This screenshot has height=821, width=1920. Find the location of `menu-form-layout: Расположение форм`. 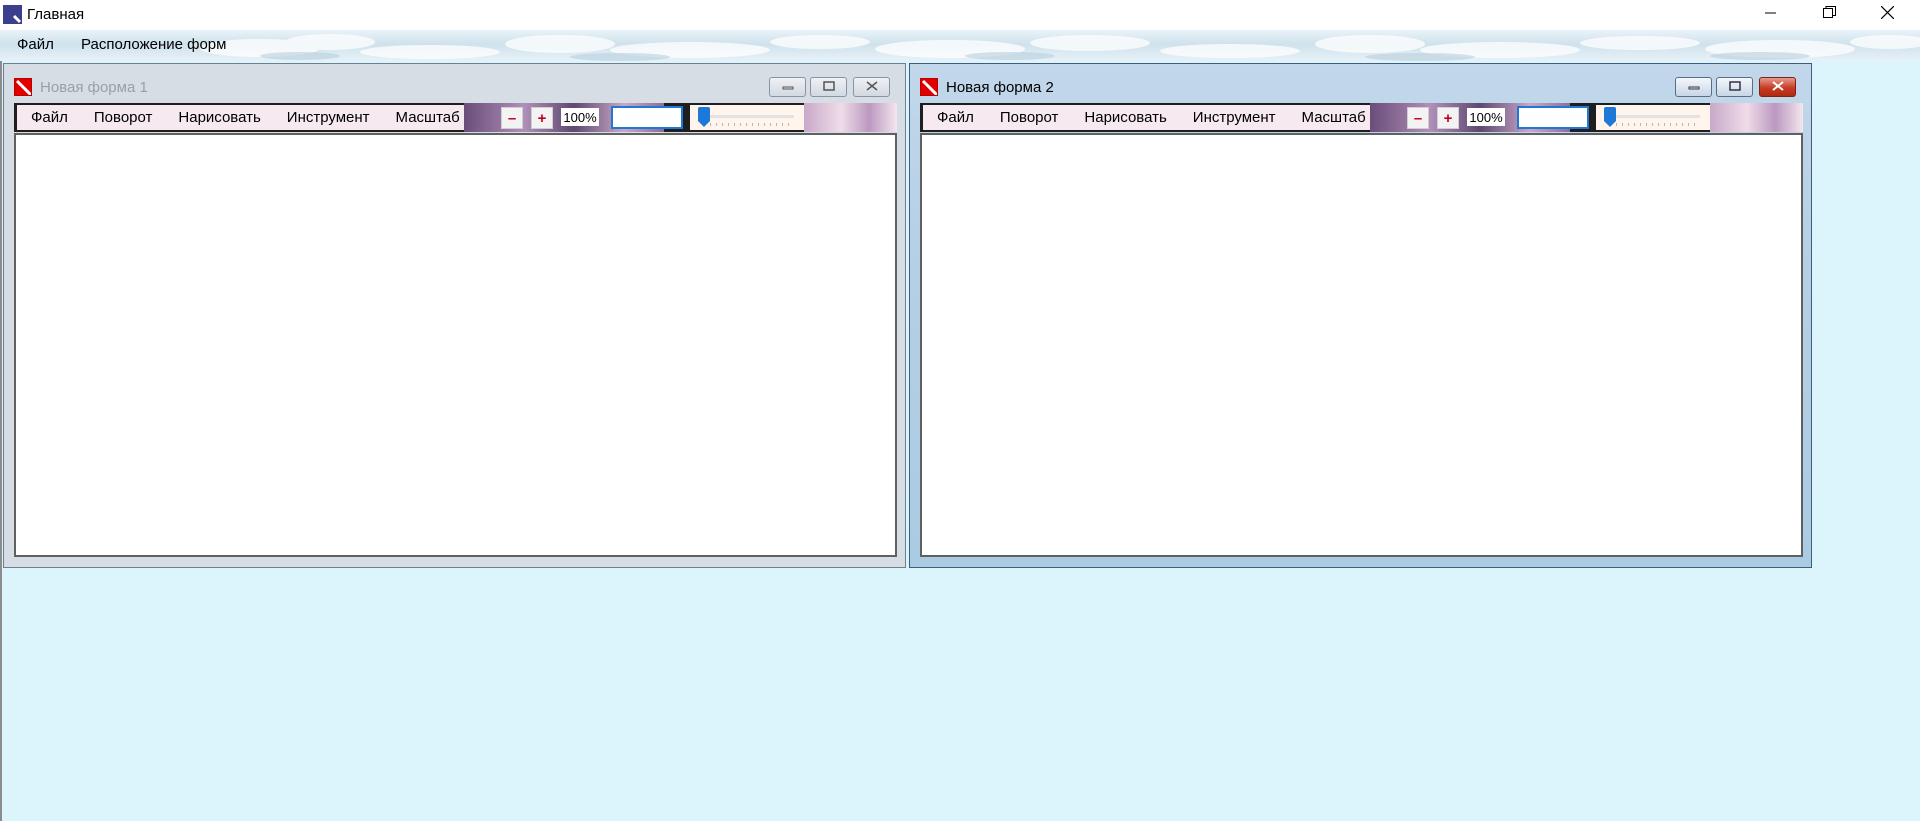

menu-form-layout: Расположение форм is located at coordinates (153, 44).